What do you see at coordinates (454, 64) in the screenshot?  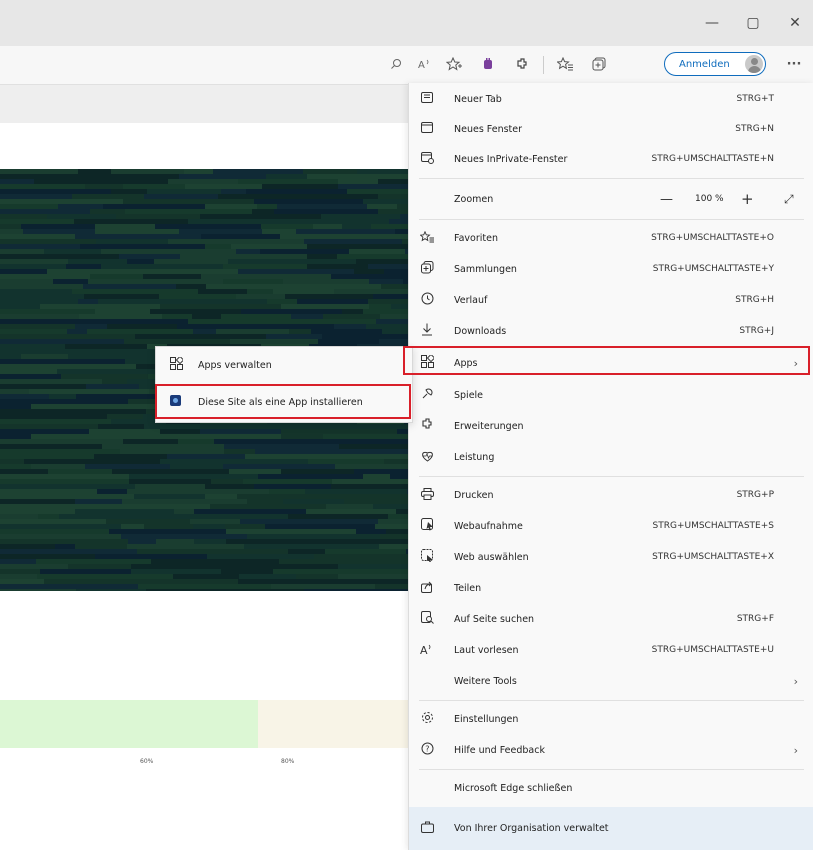 I see `add-favorite-icon` at bounding box center [454, 64].